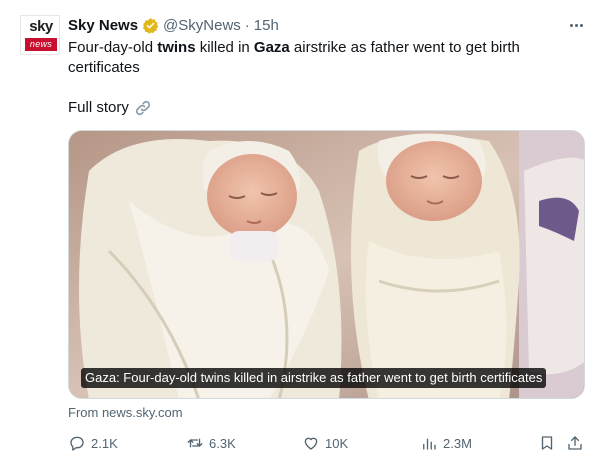 The width and height of the screenshot is (607, 471). Describe the element at coordinates (98, 107) in the screenshot. I see `full-story-label: Full story` at that location.